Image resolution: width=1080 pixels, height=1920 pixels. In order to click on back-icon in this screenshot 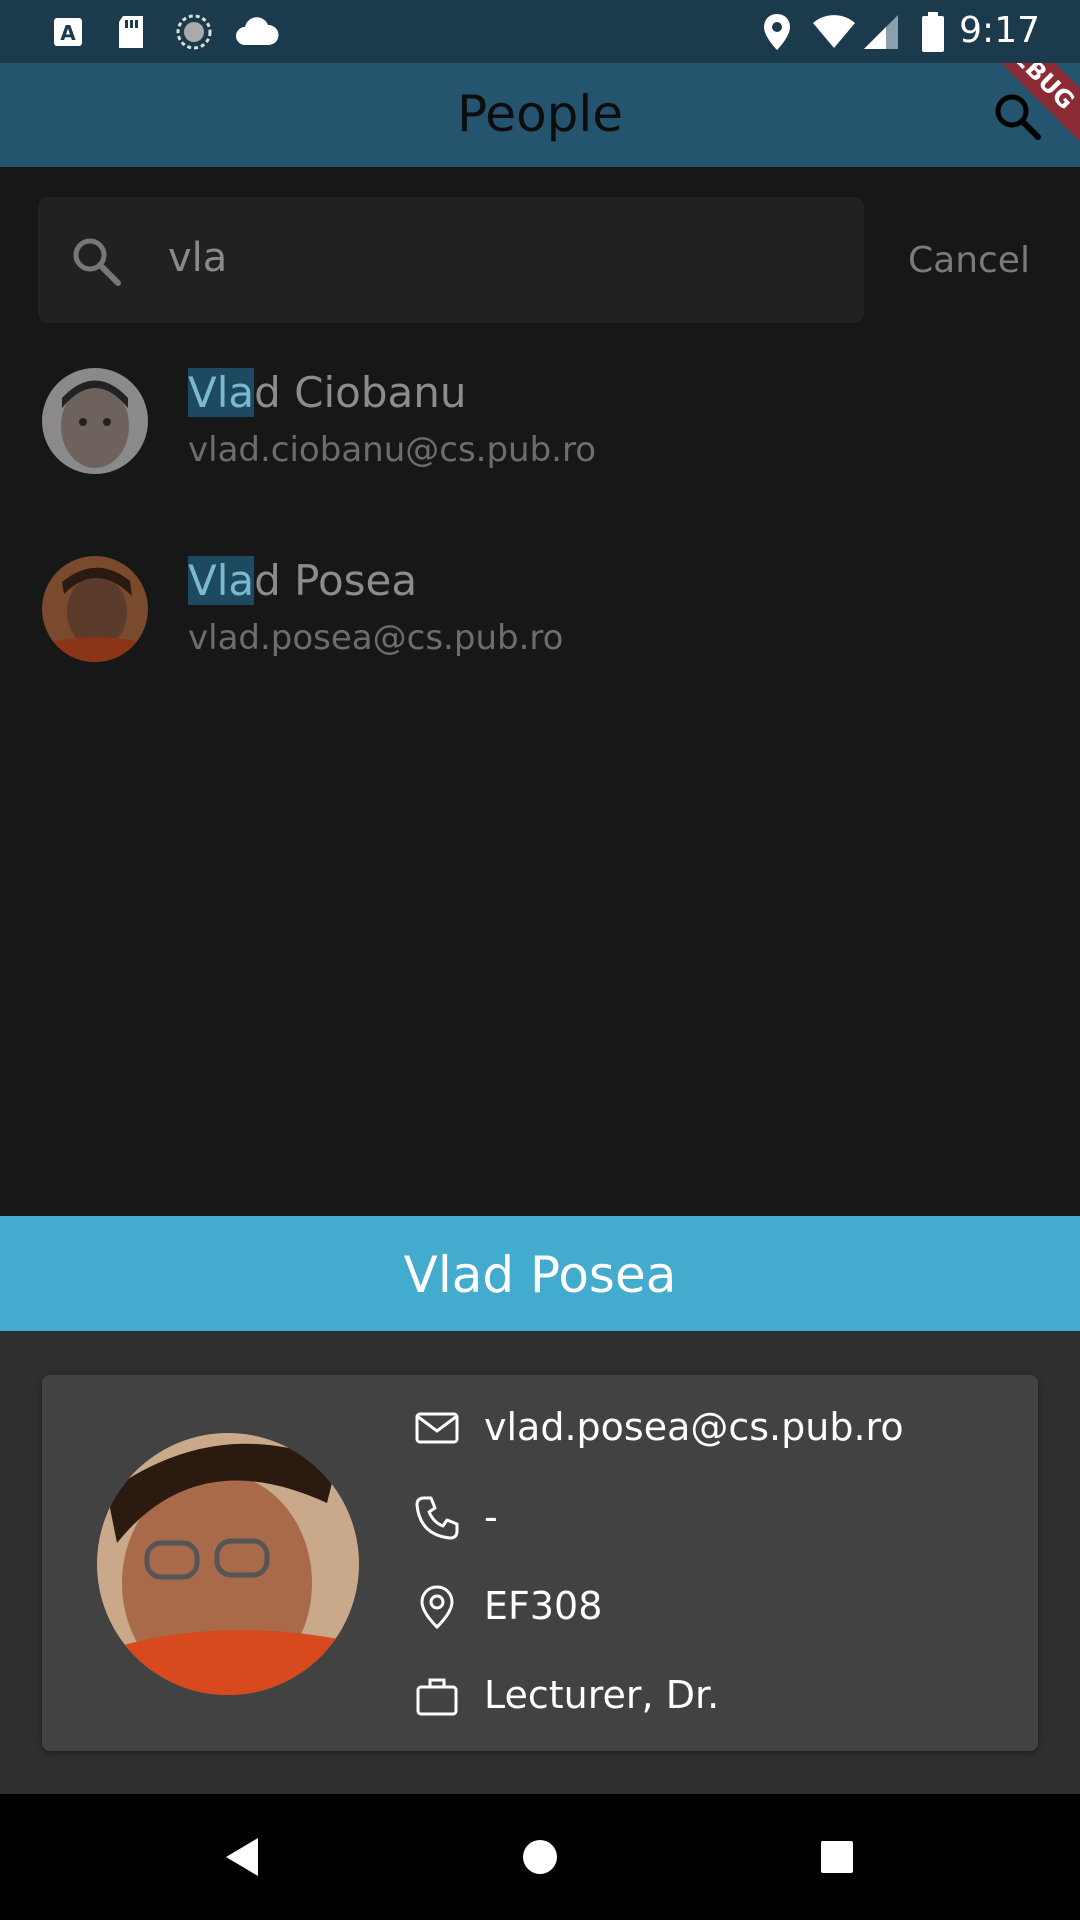, I will do `click(241, 1857)`.